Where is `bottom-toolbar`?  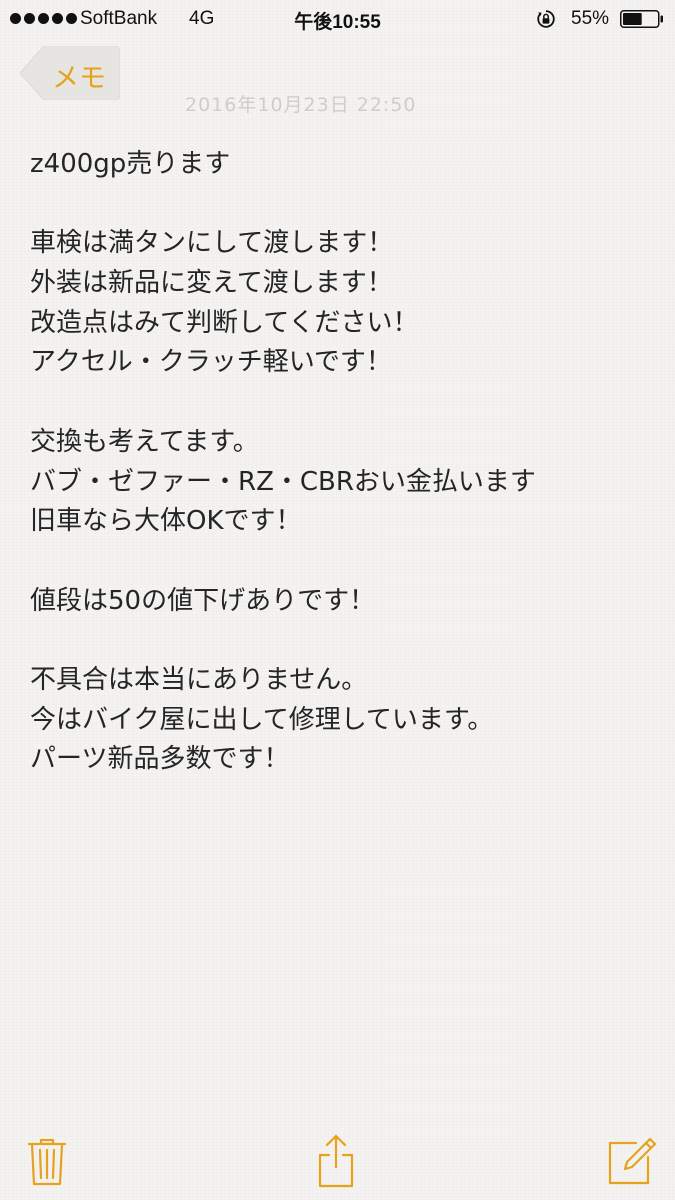
bottom-toolbar is located at coordinates (337, 1162).